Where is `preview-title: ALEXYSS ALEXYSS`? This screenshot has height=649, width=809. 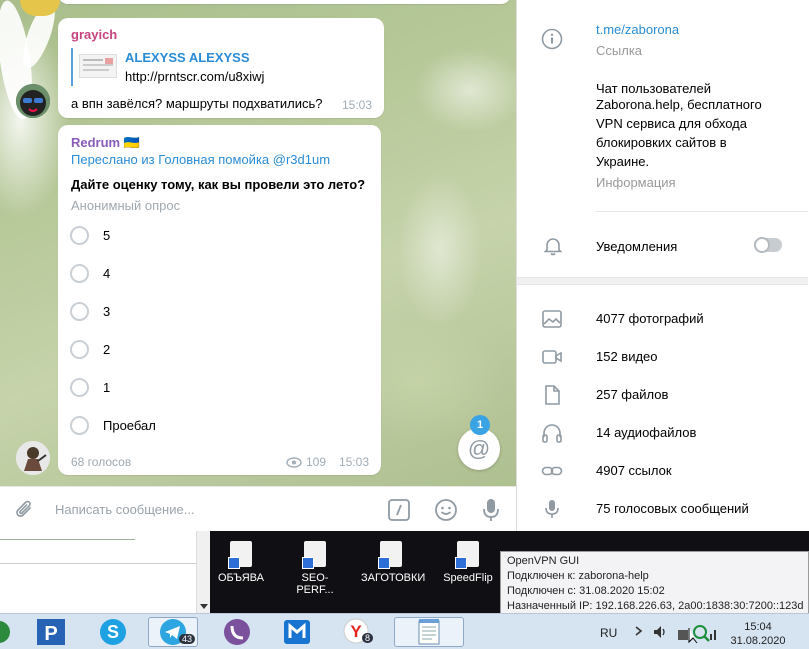 preview-title: ALEXYSS ALEXYSS is located at coordinates (187, 57).